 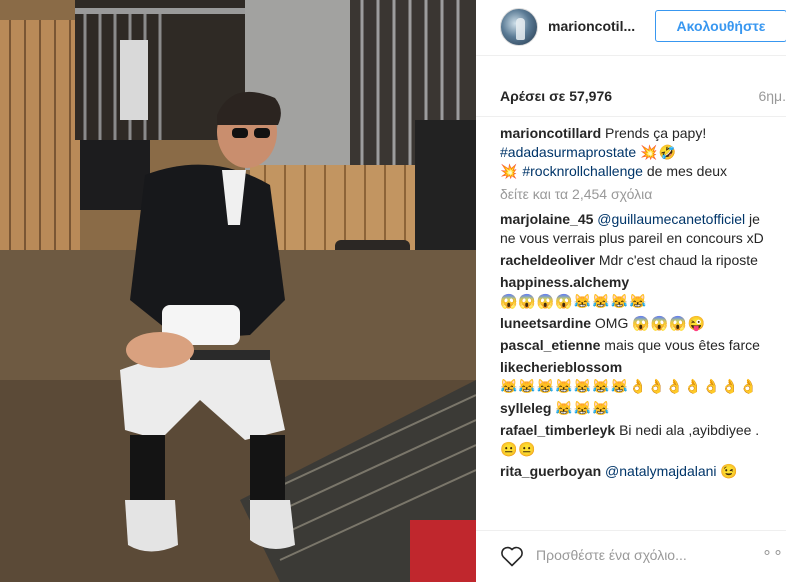 What do you see at coordinates (629, 386) in the screenshot?
I see `comment-emoji: 😹😹😹😹😹😹😹👌👌👌👌👌👌👌` at bounding box center [629, 386].